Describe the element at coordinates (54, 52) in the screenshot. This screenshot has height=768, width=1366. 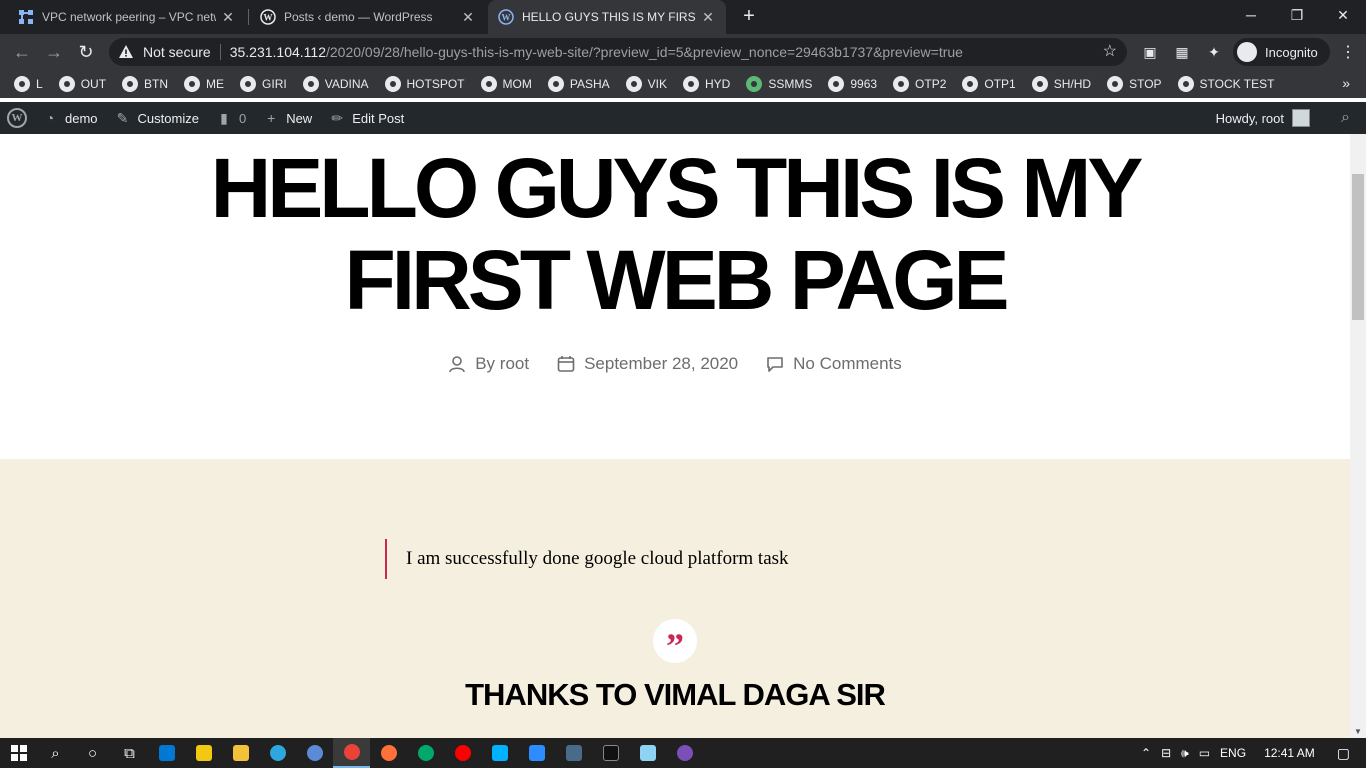
I see `forward-button: →` at that location.